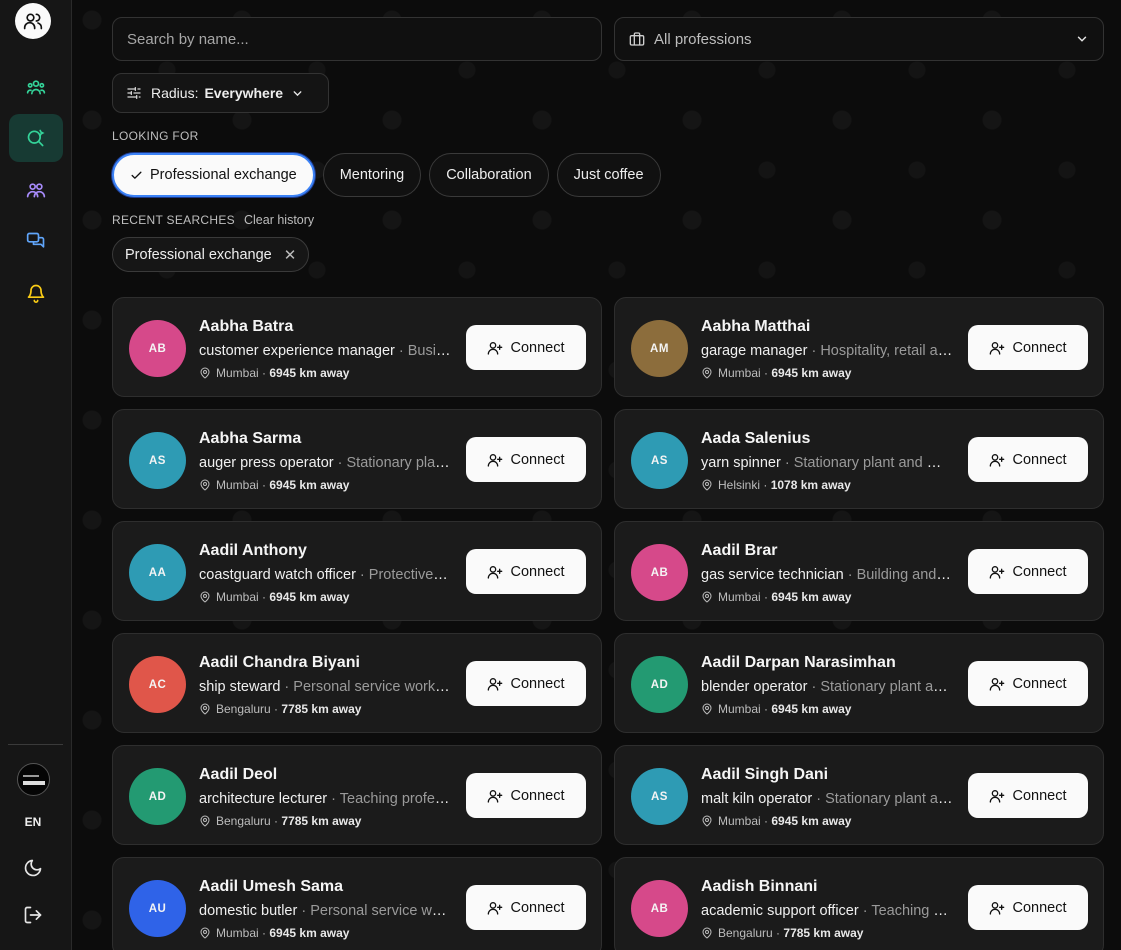 This screenshot has width=1121, height=950. I want to click on recent-search-chip: Professional exchange ✕, so click(211, 254).